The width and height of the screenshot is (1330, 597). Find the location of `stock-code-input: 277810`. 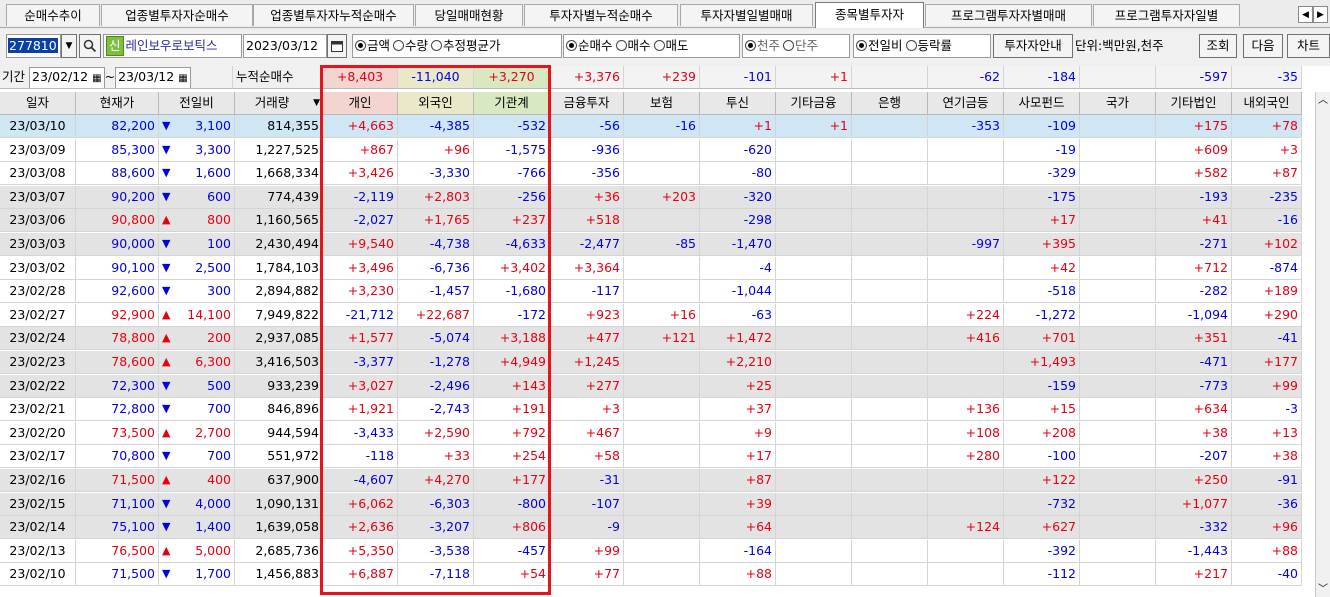

stock-code-input: 277810 is located at coordinates (33, 46).